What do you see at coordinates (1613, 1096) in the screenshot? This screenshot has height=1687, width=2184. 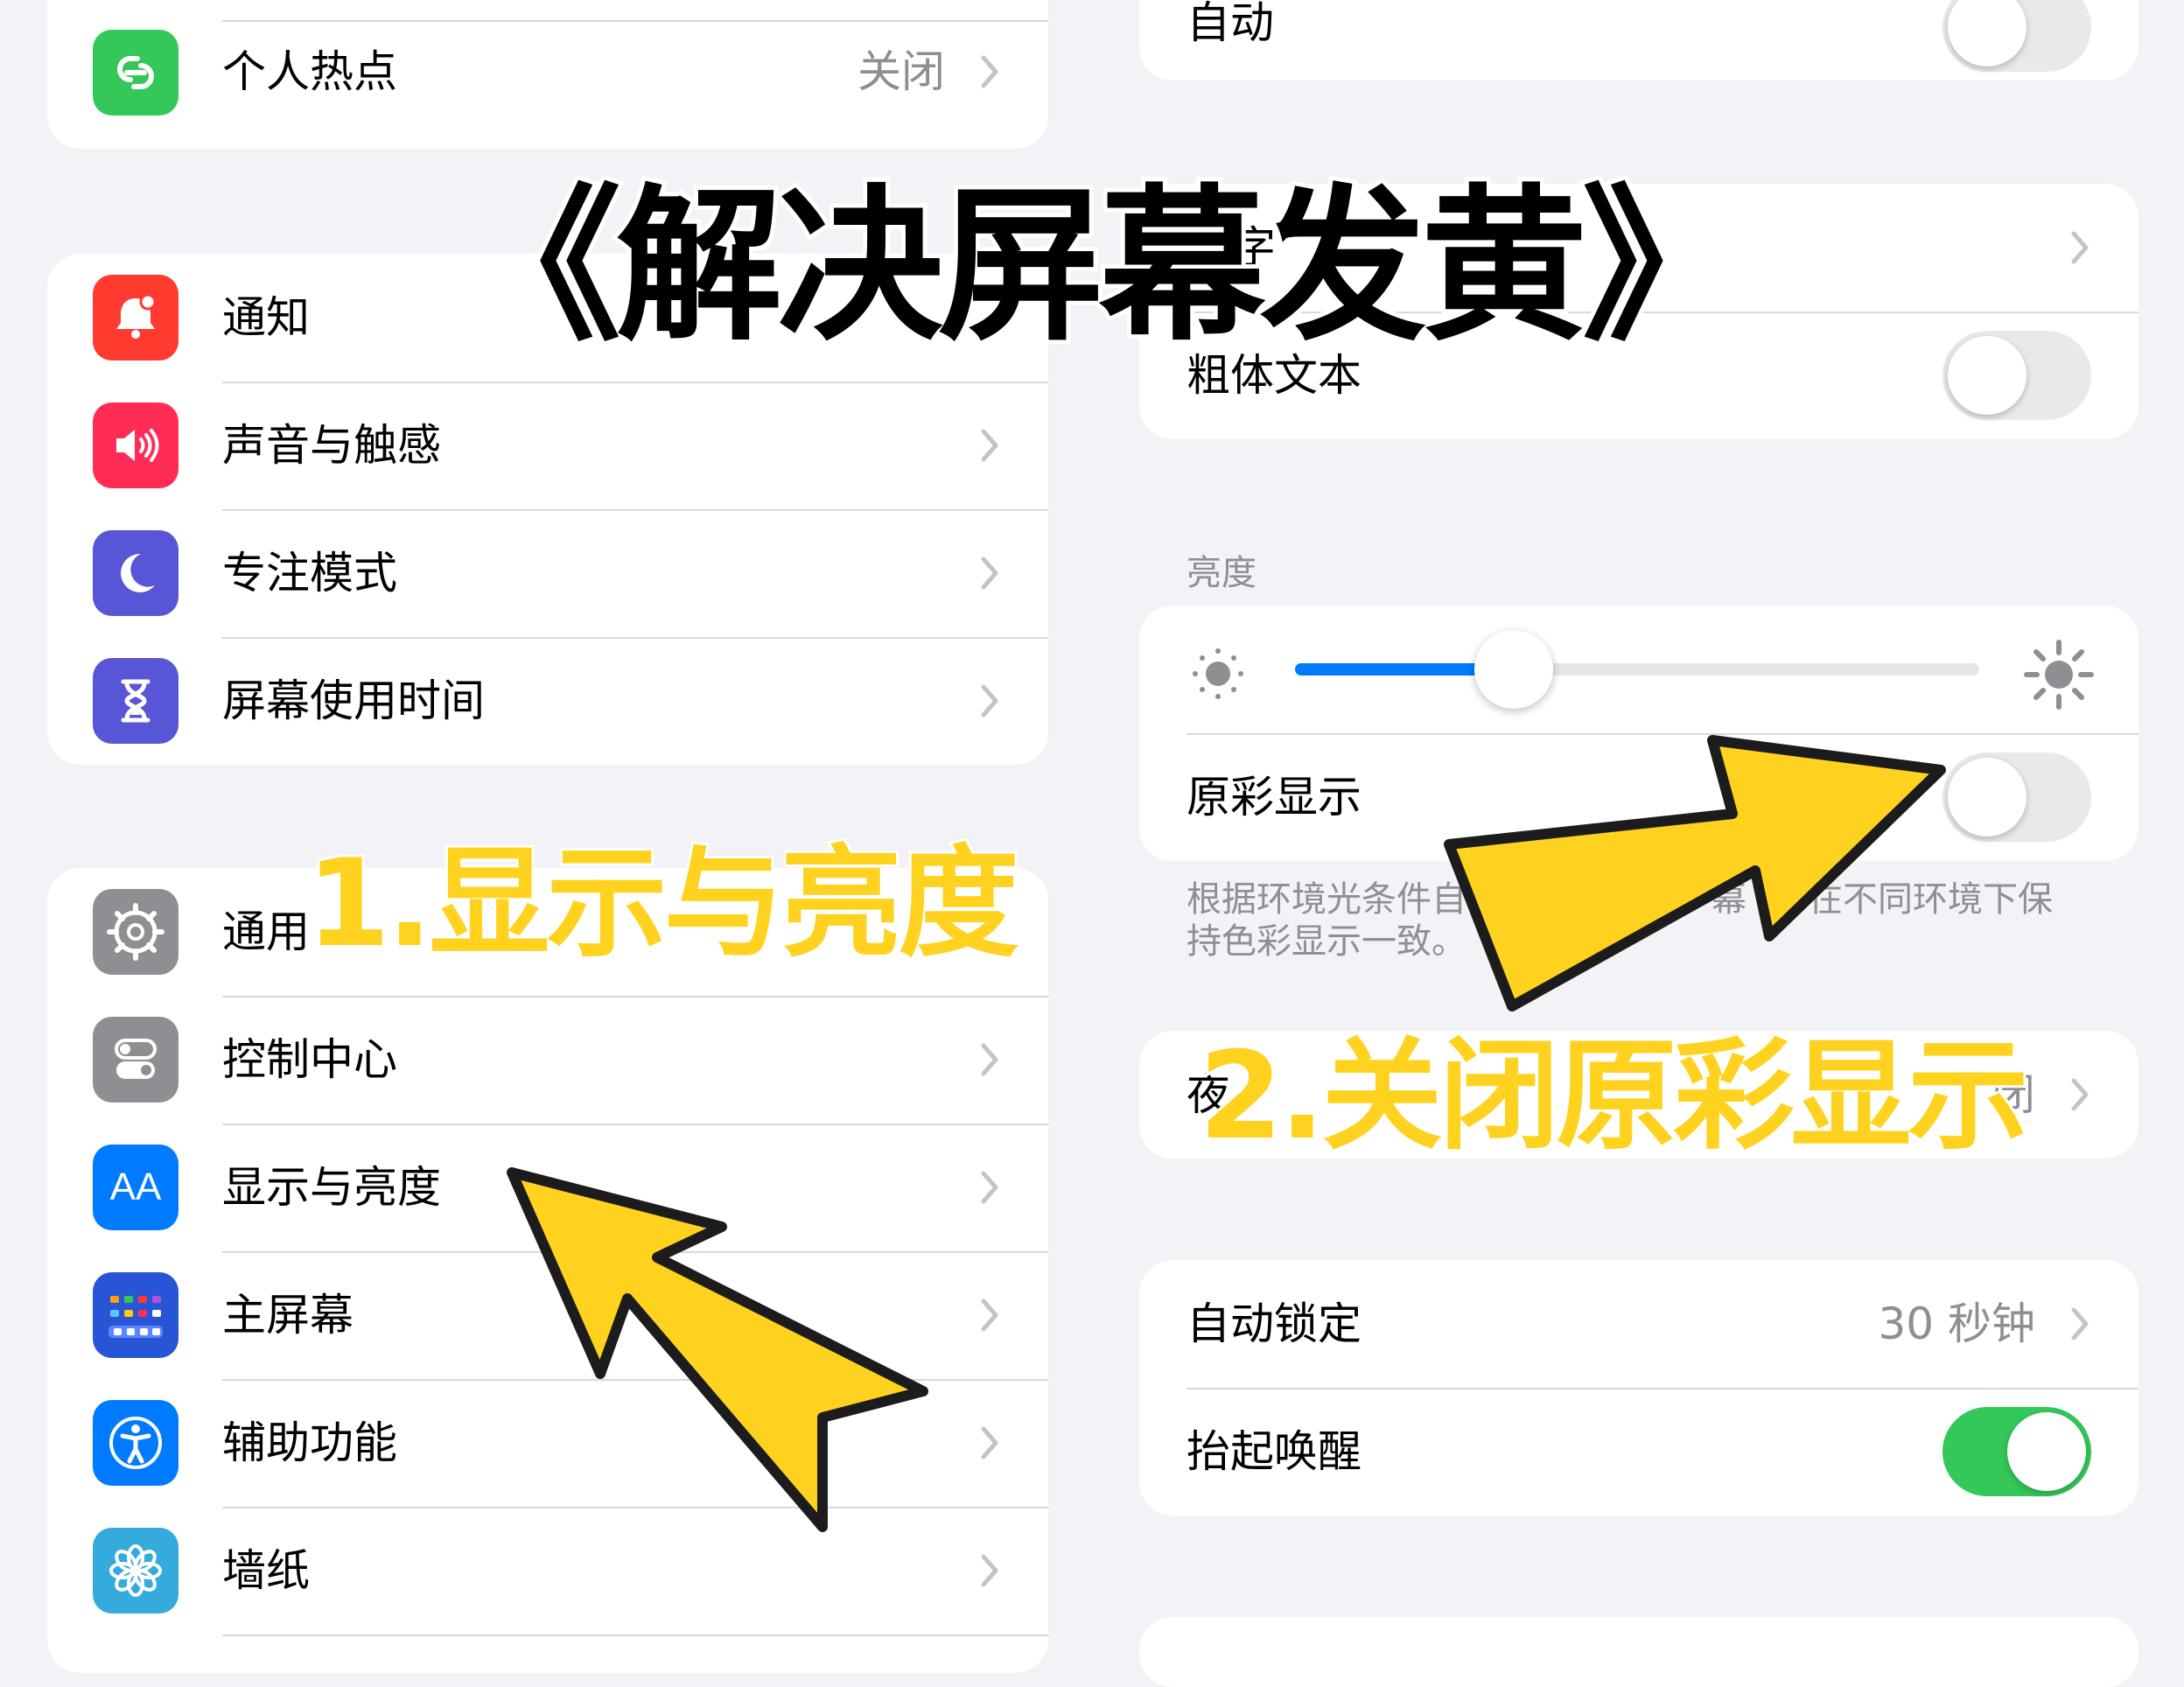 I see `overlay-step-2: 2.关闭原彩显示` at bounding box center [1613, 1096].